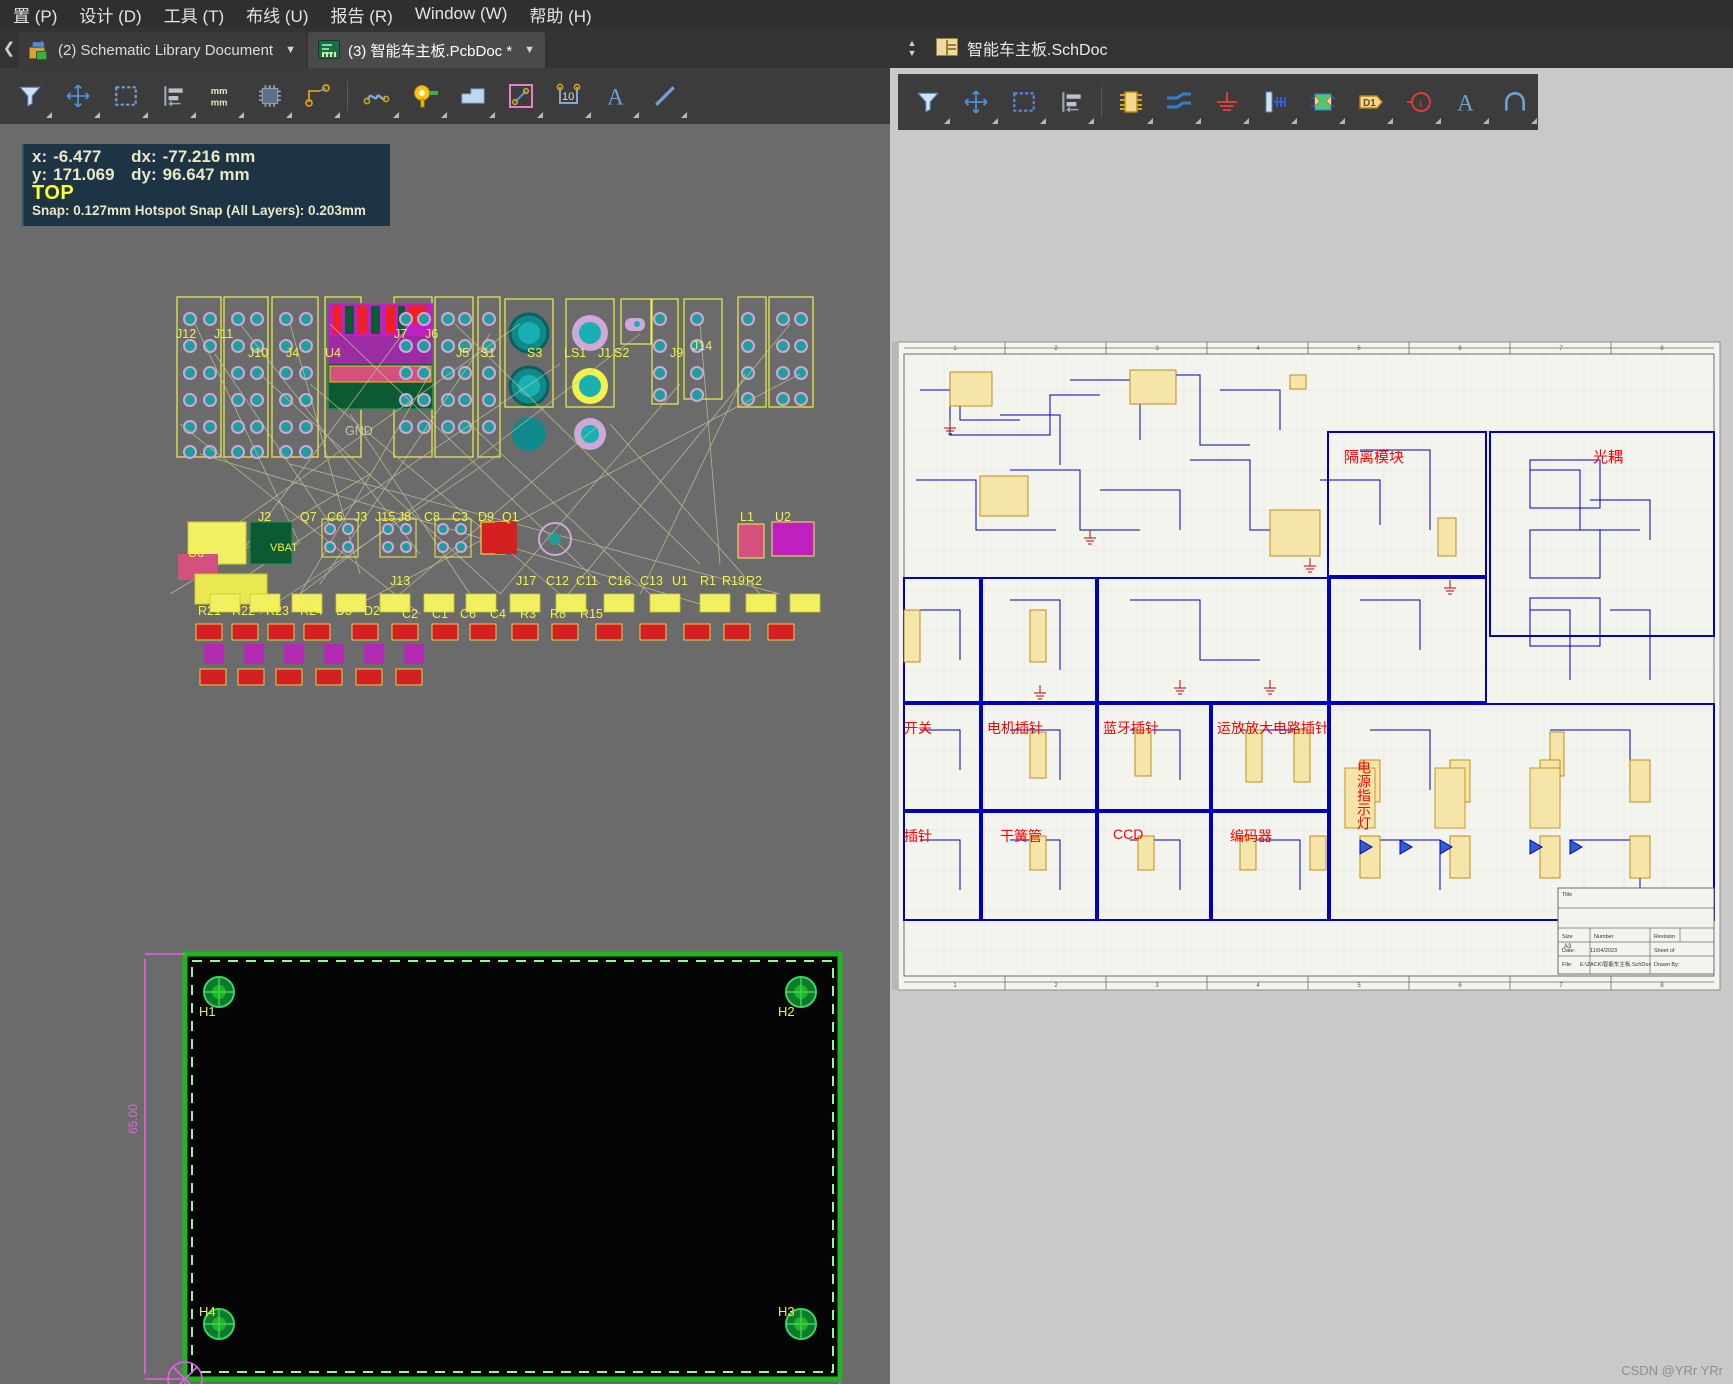 This screenshot has width=1733, height=1384. I want to click on hud-dx-label: dx:, so click(144, 156).